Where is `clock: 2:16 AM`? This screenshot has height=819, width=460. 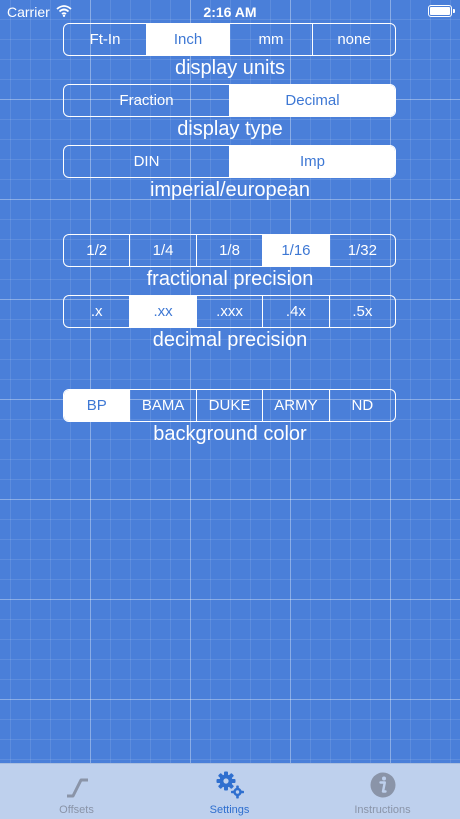
clock: 2:16 AM is located at coordinates (230, 12).